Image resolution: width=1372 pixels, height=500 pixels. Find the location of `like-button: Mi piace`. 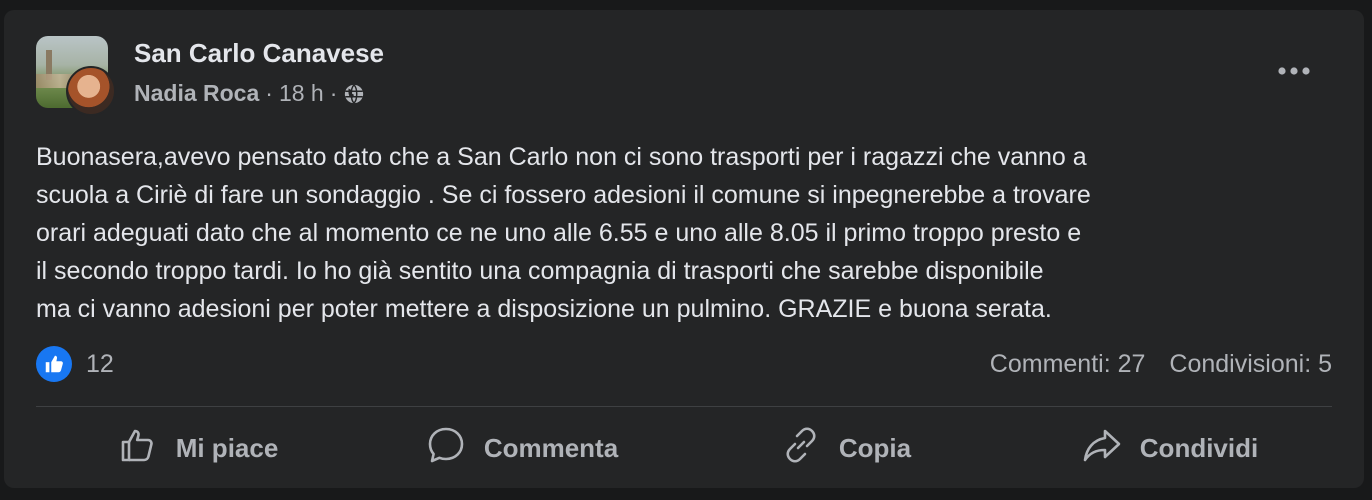

like-button: Mi piace is located at coordinates (198, 448).